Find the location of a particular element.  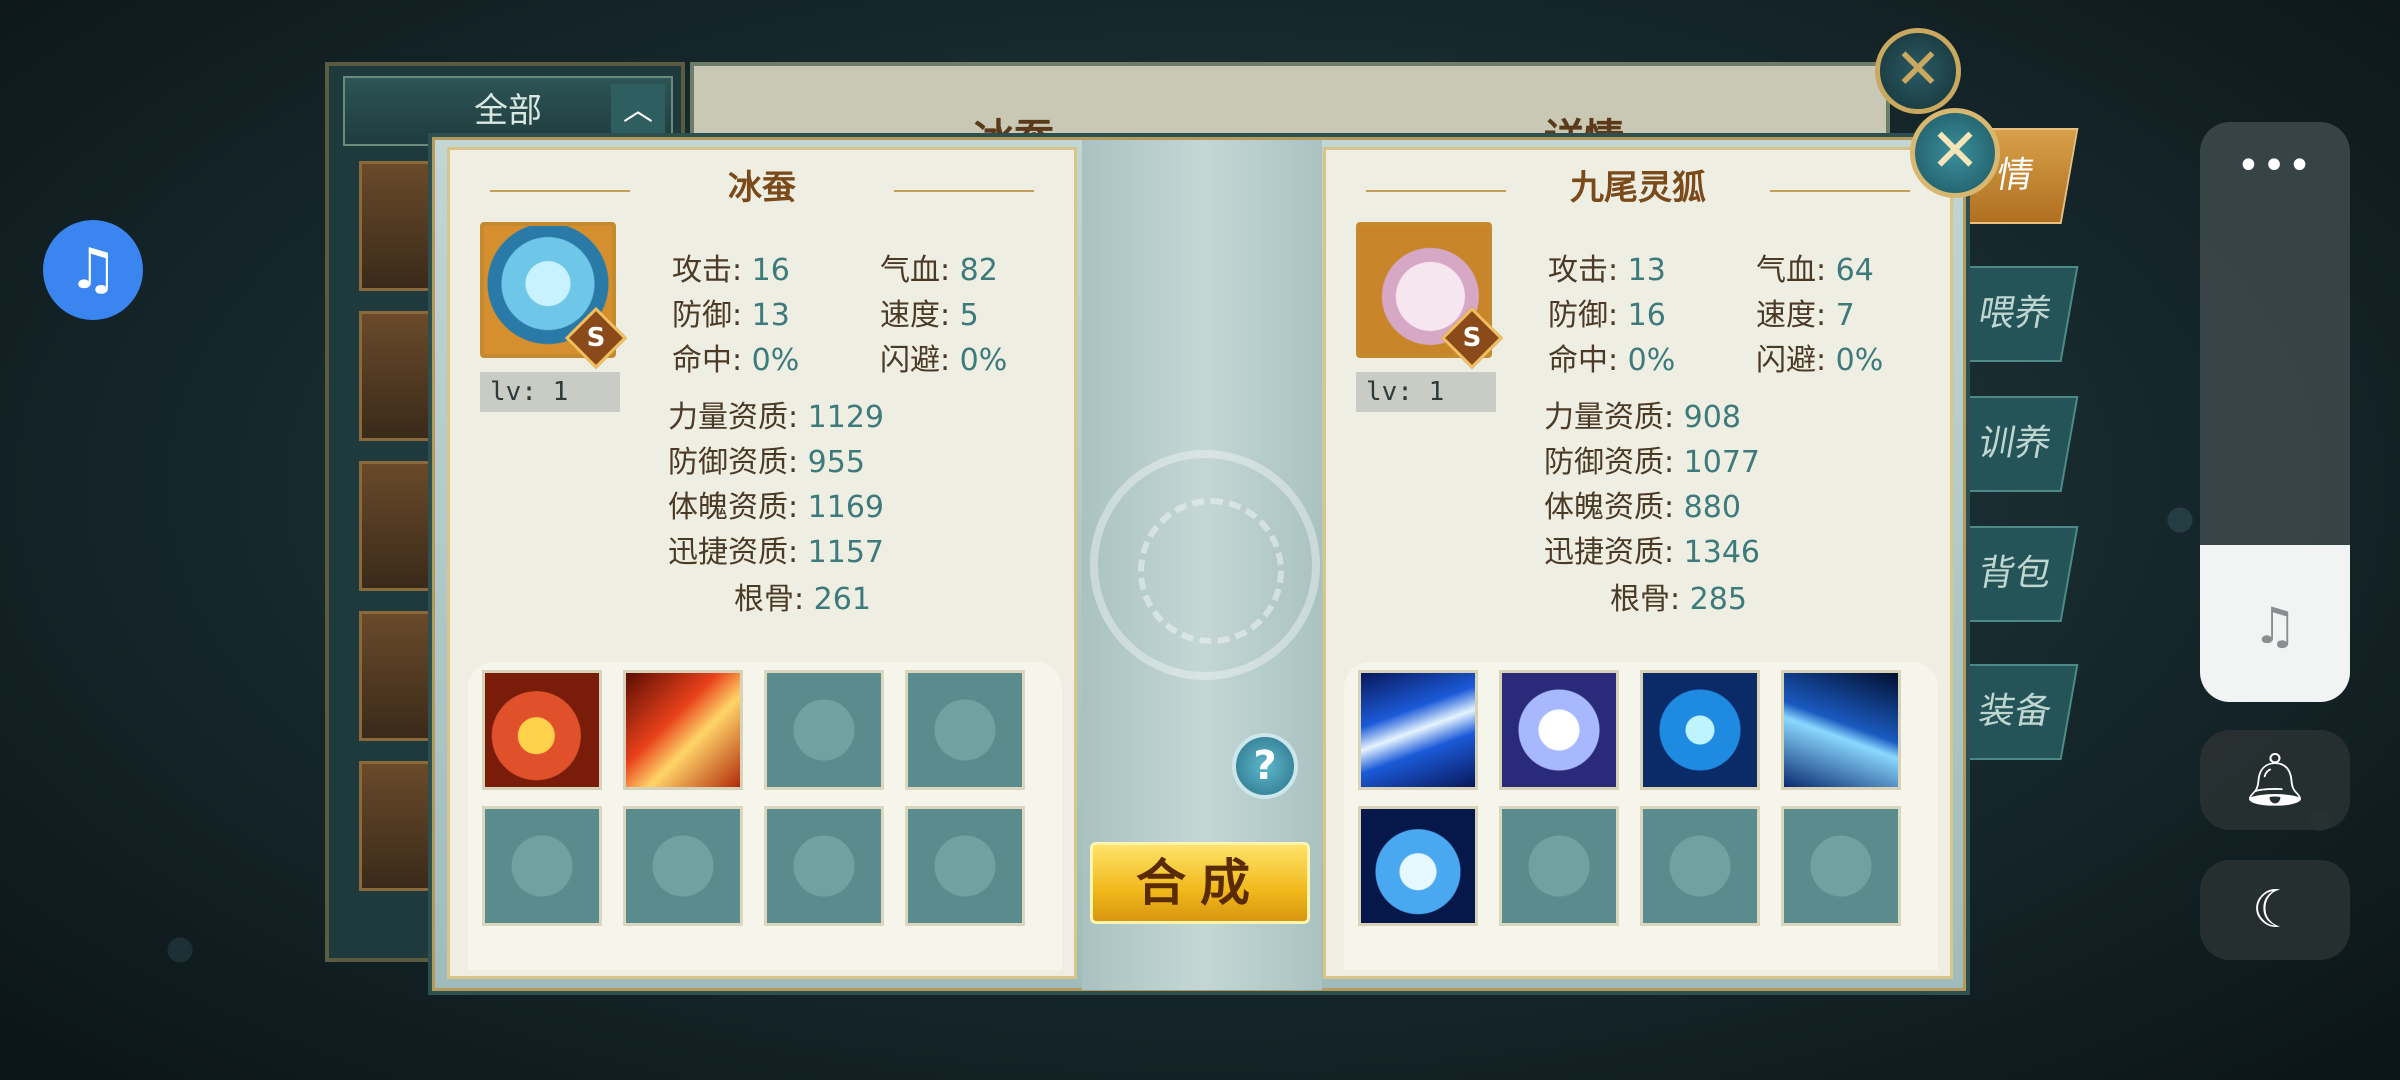

stat-defense: 防御: 16 is located at coordinates (1607, 315).